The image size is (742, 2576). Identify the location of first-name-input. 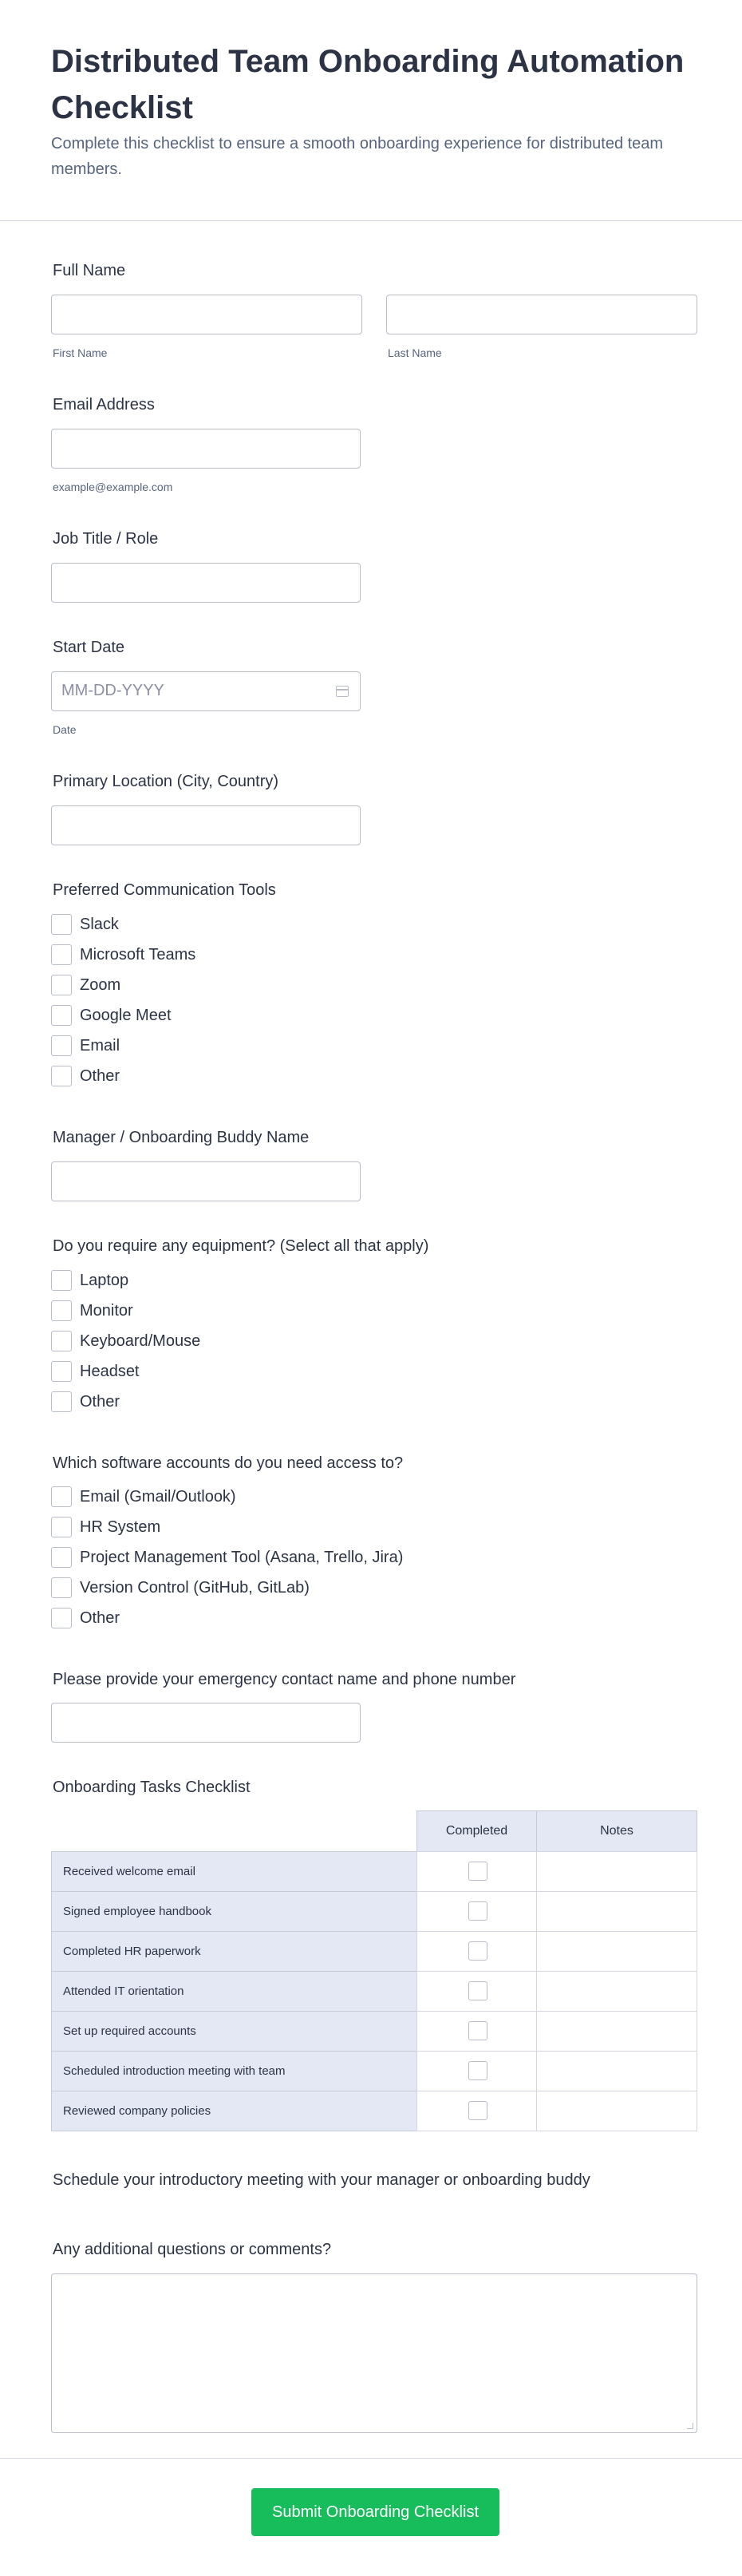
(206, 315).